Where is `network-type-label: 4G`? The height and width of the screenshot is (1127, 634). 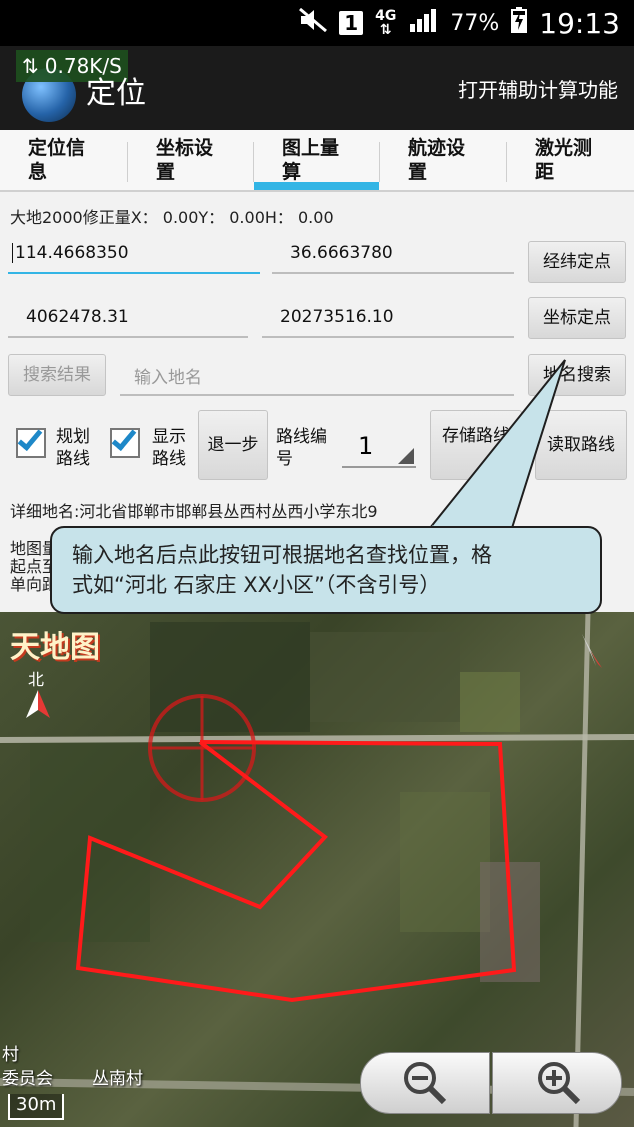 network-type-label: 4G is located at coordinates (386, 16).